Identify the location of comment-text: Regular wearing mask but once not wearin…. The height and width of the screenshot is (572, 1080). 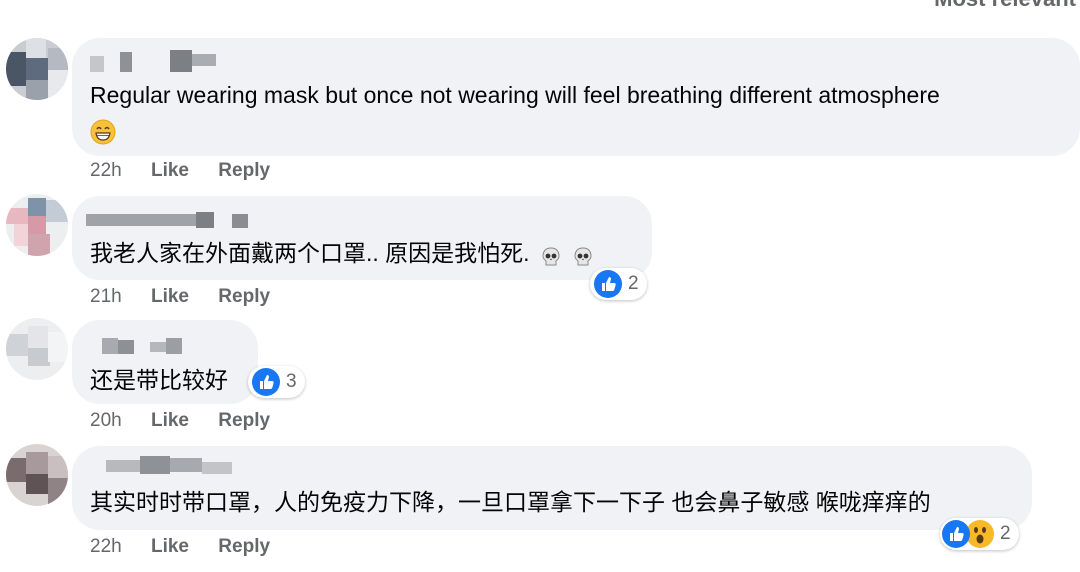
(515, 95).